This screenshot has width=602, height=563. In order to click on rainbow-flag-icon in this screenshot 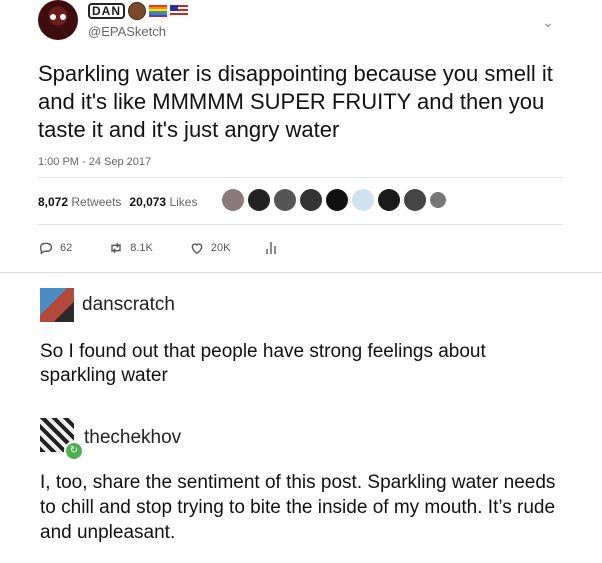, I will do `click(158, 11)`.